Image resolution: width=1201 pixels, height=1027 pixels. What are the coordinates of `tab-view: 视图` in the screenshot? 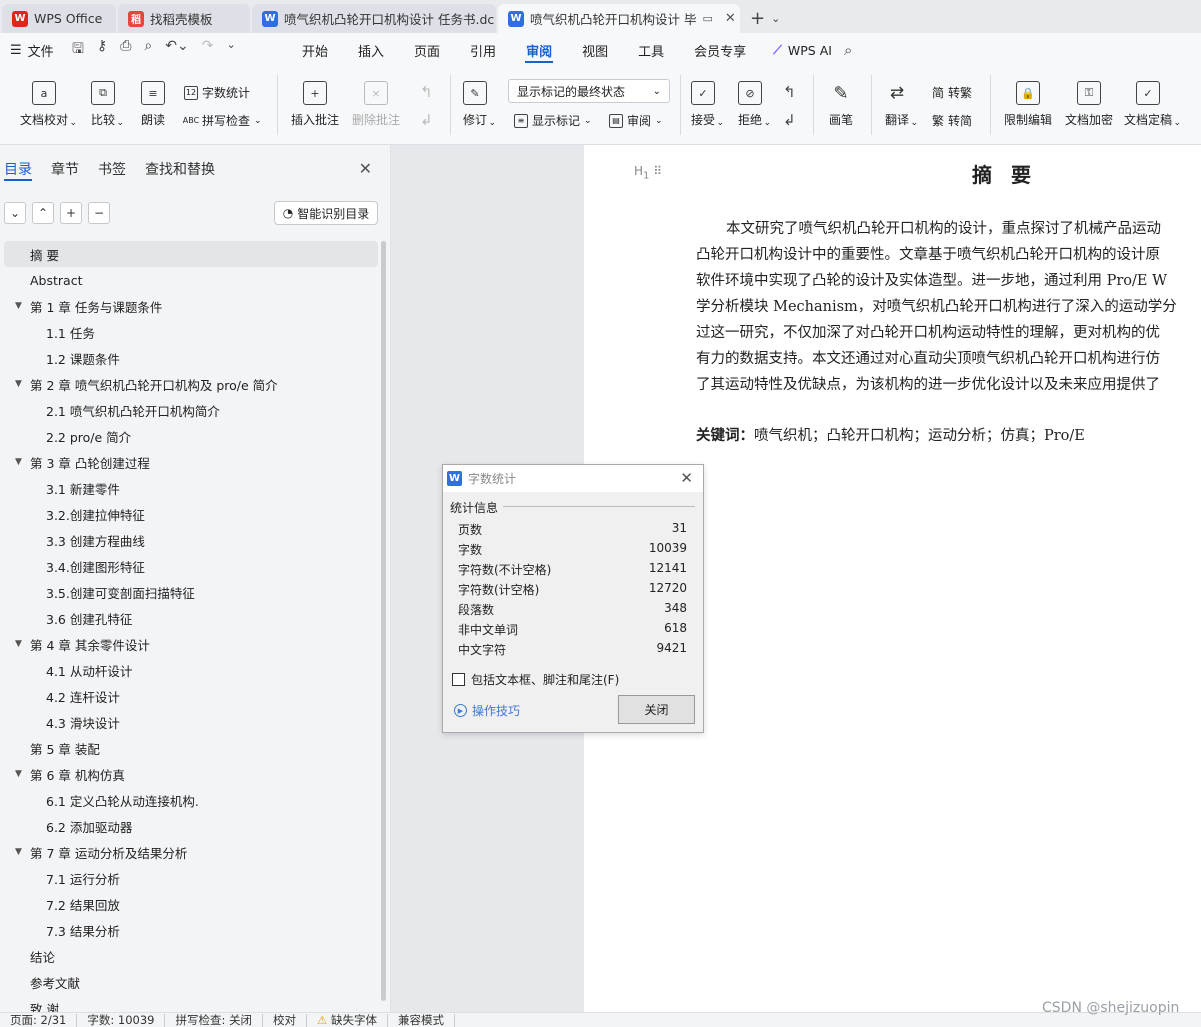 It's located at (595, 50).